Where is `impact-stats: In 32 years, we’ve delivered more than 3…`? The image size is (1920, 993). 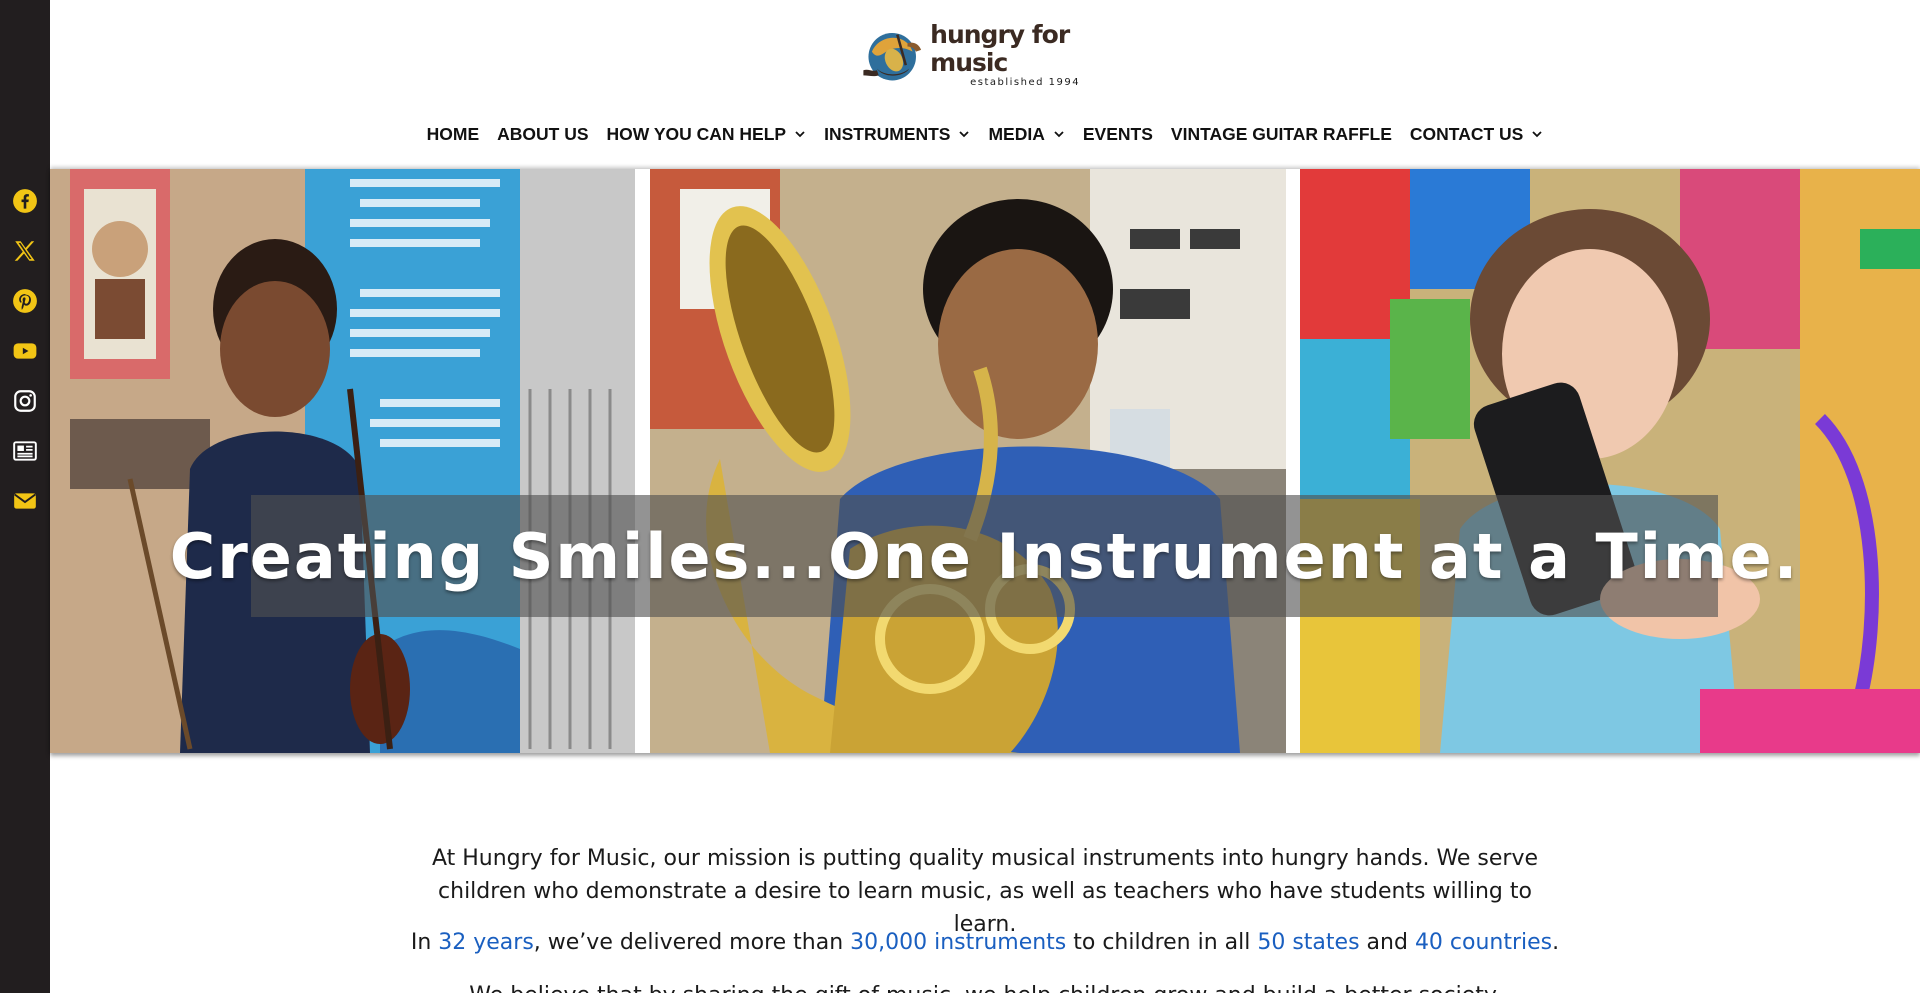 impact-stats: In 32 years, we’ve delivered more than 3… is located at coordinates (985, 943).